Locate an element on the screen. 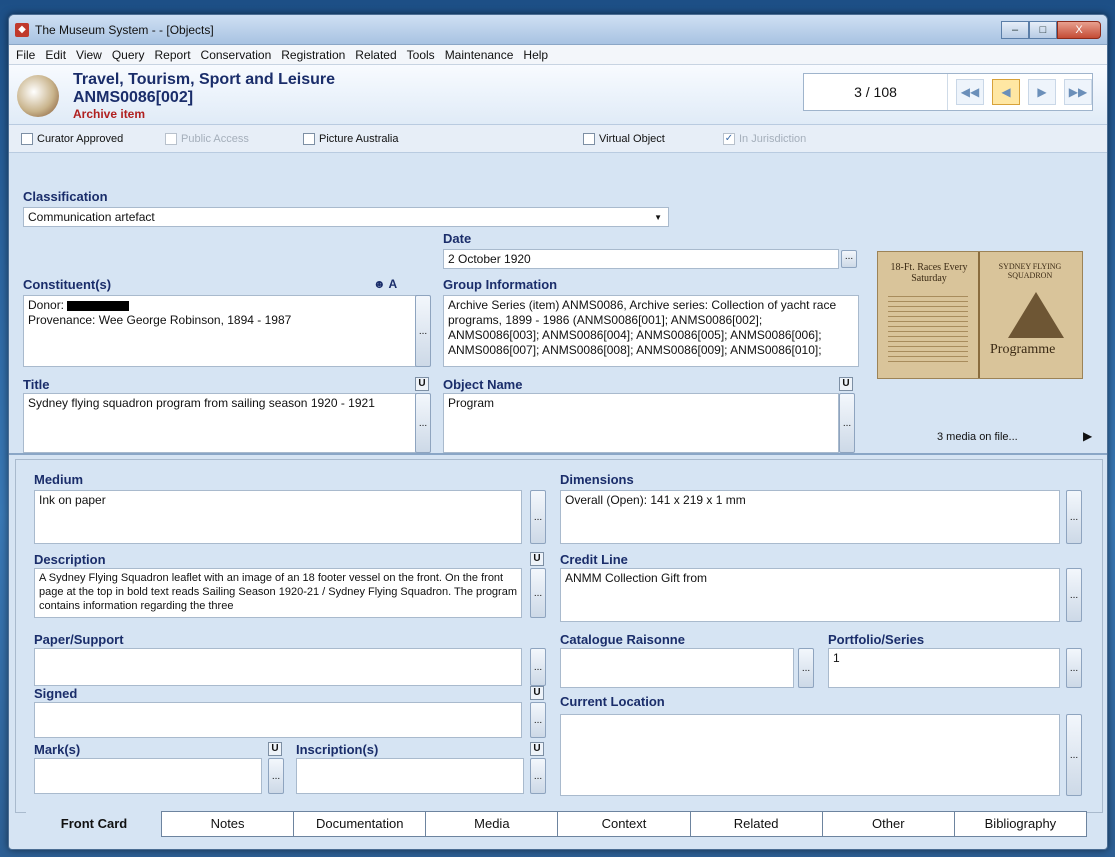 This screenshot has height=857, width=1115. group-info-label: Group Information is located at coordinates (500, 284).